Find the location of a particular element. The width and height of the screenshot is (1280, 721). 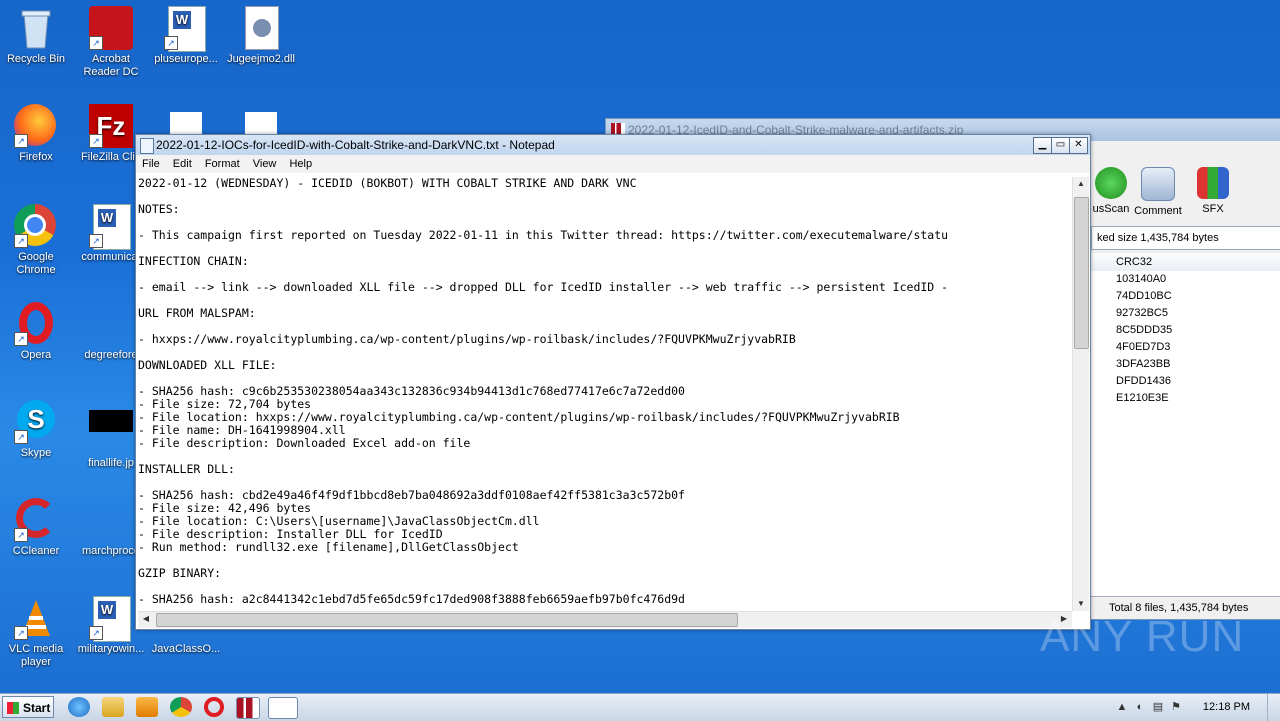

desktop-icon-recycle-bin: Recycle Bin is located at coordinates (36, 33).